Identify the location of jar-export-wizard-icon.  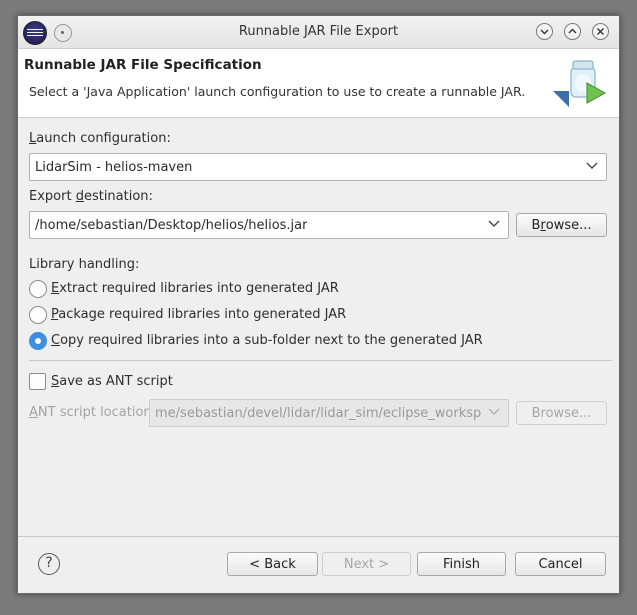
(580, 83).